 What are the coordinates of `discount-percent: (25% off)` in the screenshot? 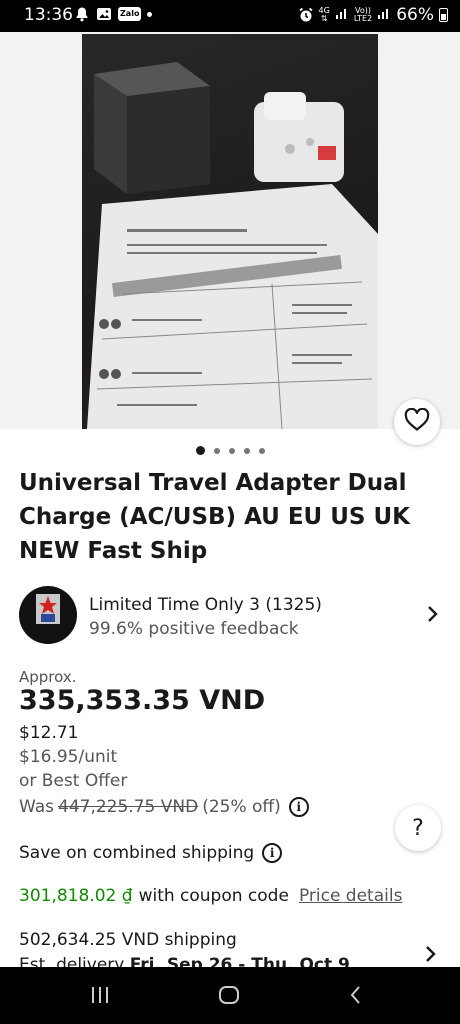 It's located at (241, 807).